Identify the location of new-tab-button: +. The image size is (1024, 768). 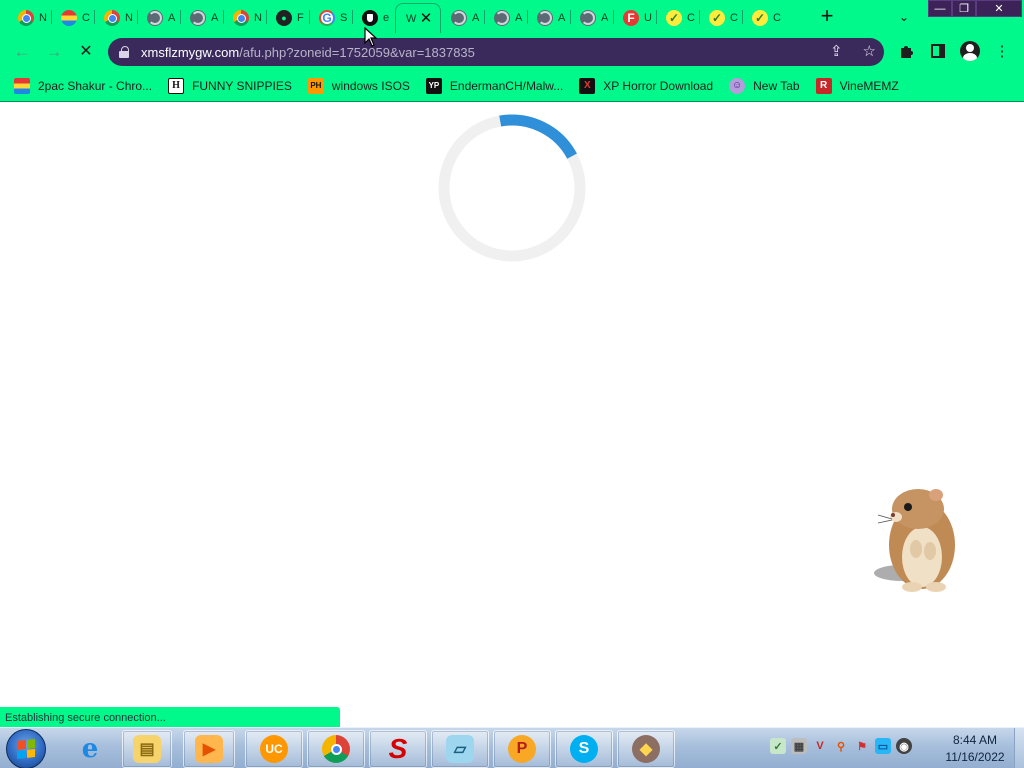
(827, 16).